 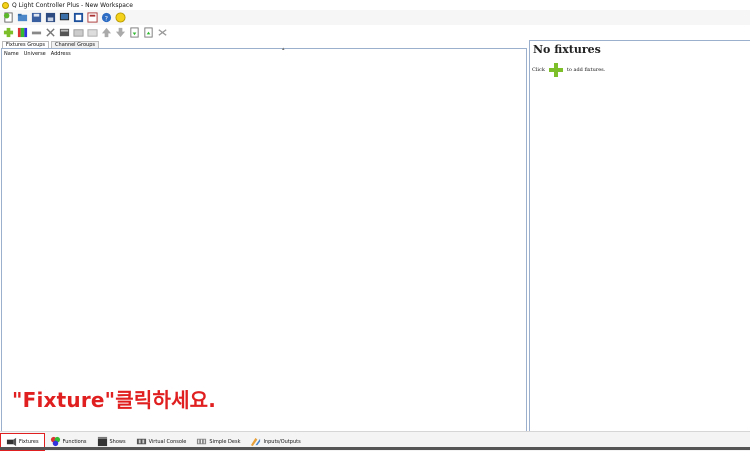 I want to click on remap-icon, so click(x=162, y=33).